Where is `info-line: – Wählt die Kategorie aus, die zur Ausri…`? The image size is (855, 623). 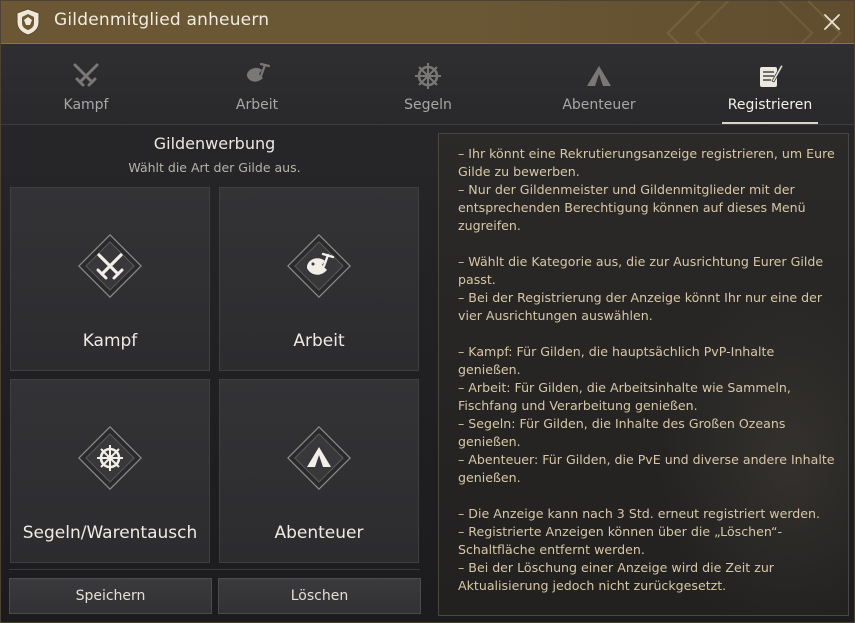
info-line: – Wählt die Kategorie aus, die zur Ausri… is located at coordinates (641, 270).